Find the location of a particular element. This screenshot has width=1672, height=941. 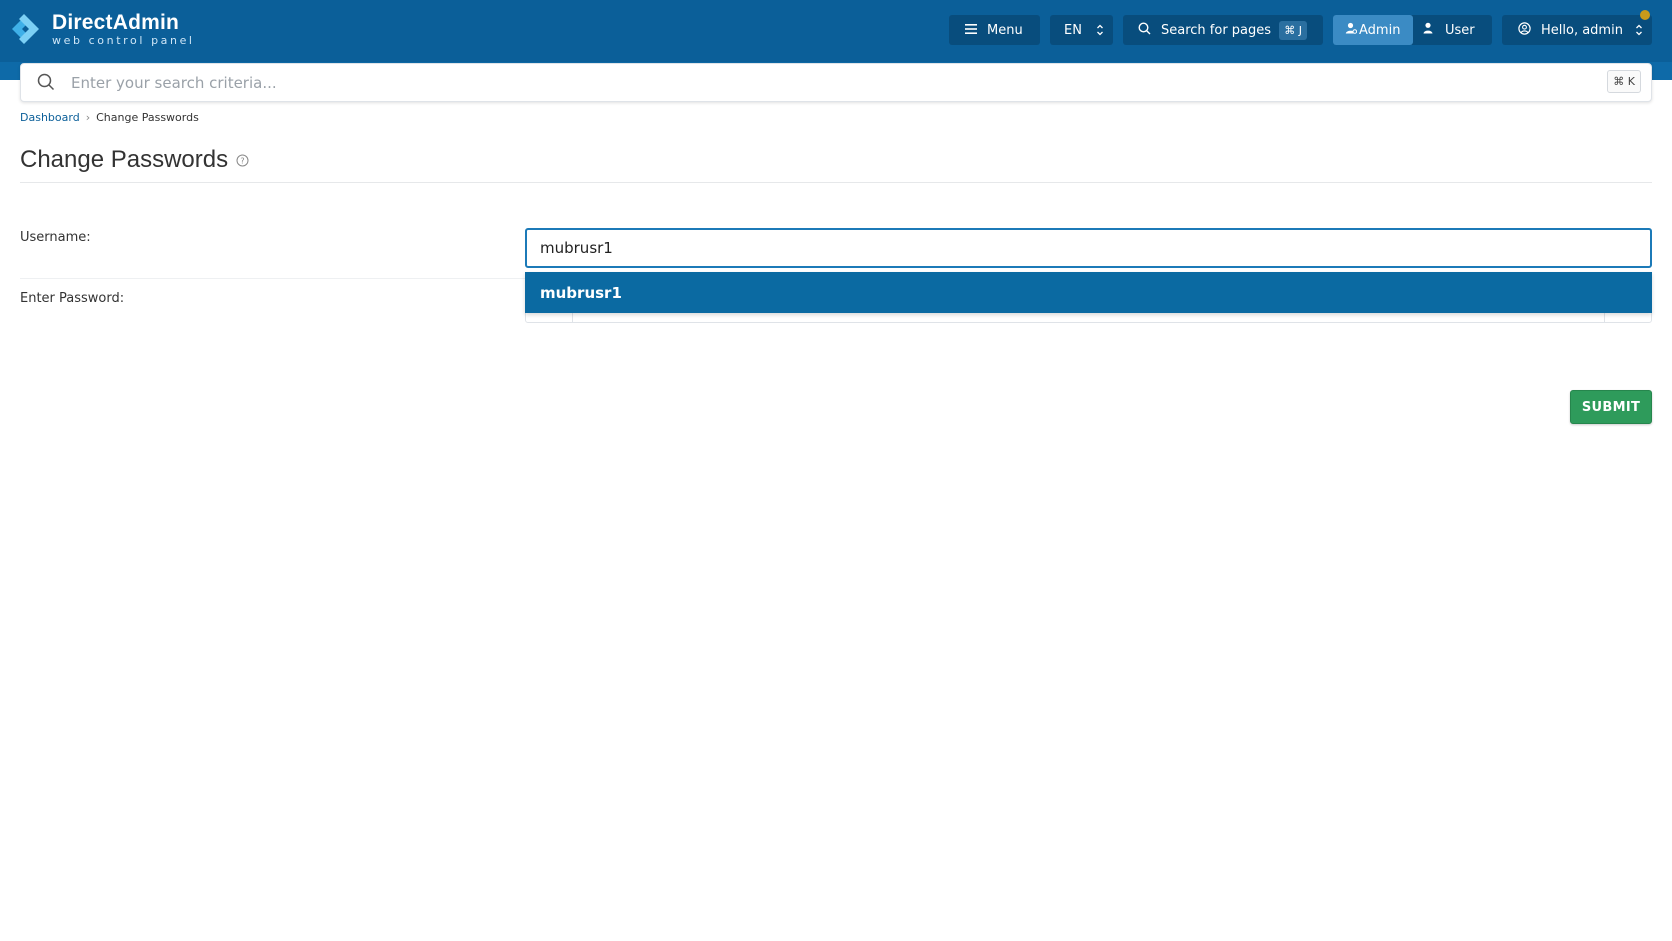

admin-role-label: Admin is located at coordinates (1380, 30).